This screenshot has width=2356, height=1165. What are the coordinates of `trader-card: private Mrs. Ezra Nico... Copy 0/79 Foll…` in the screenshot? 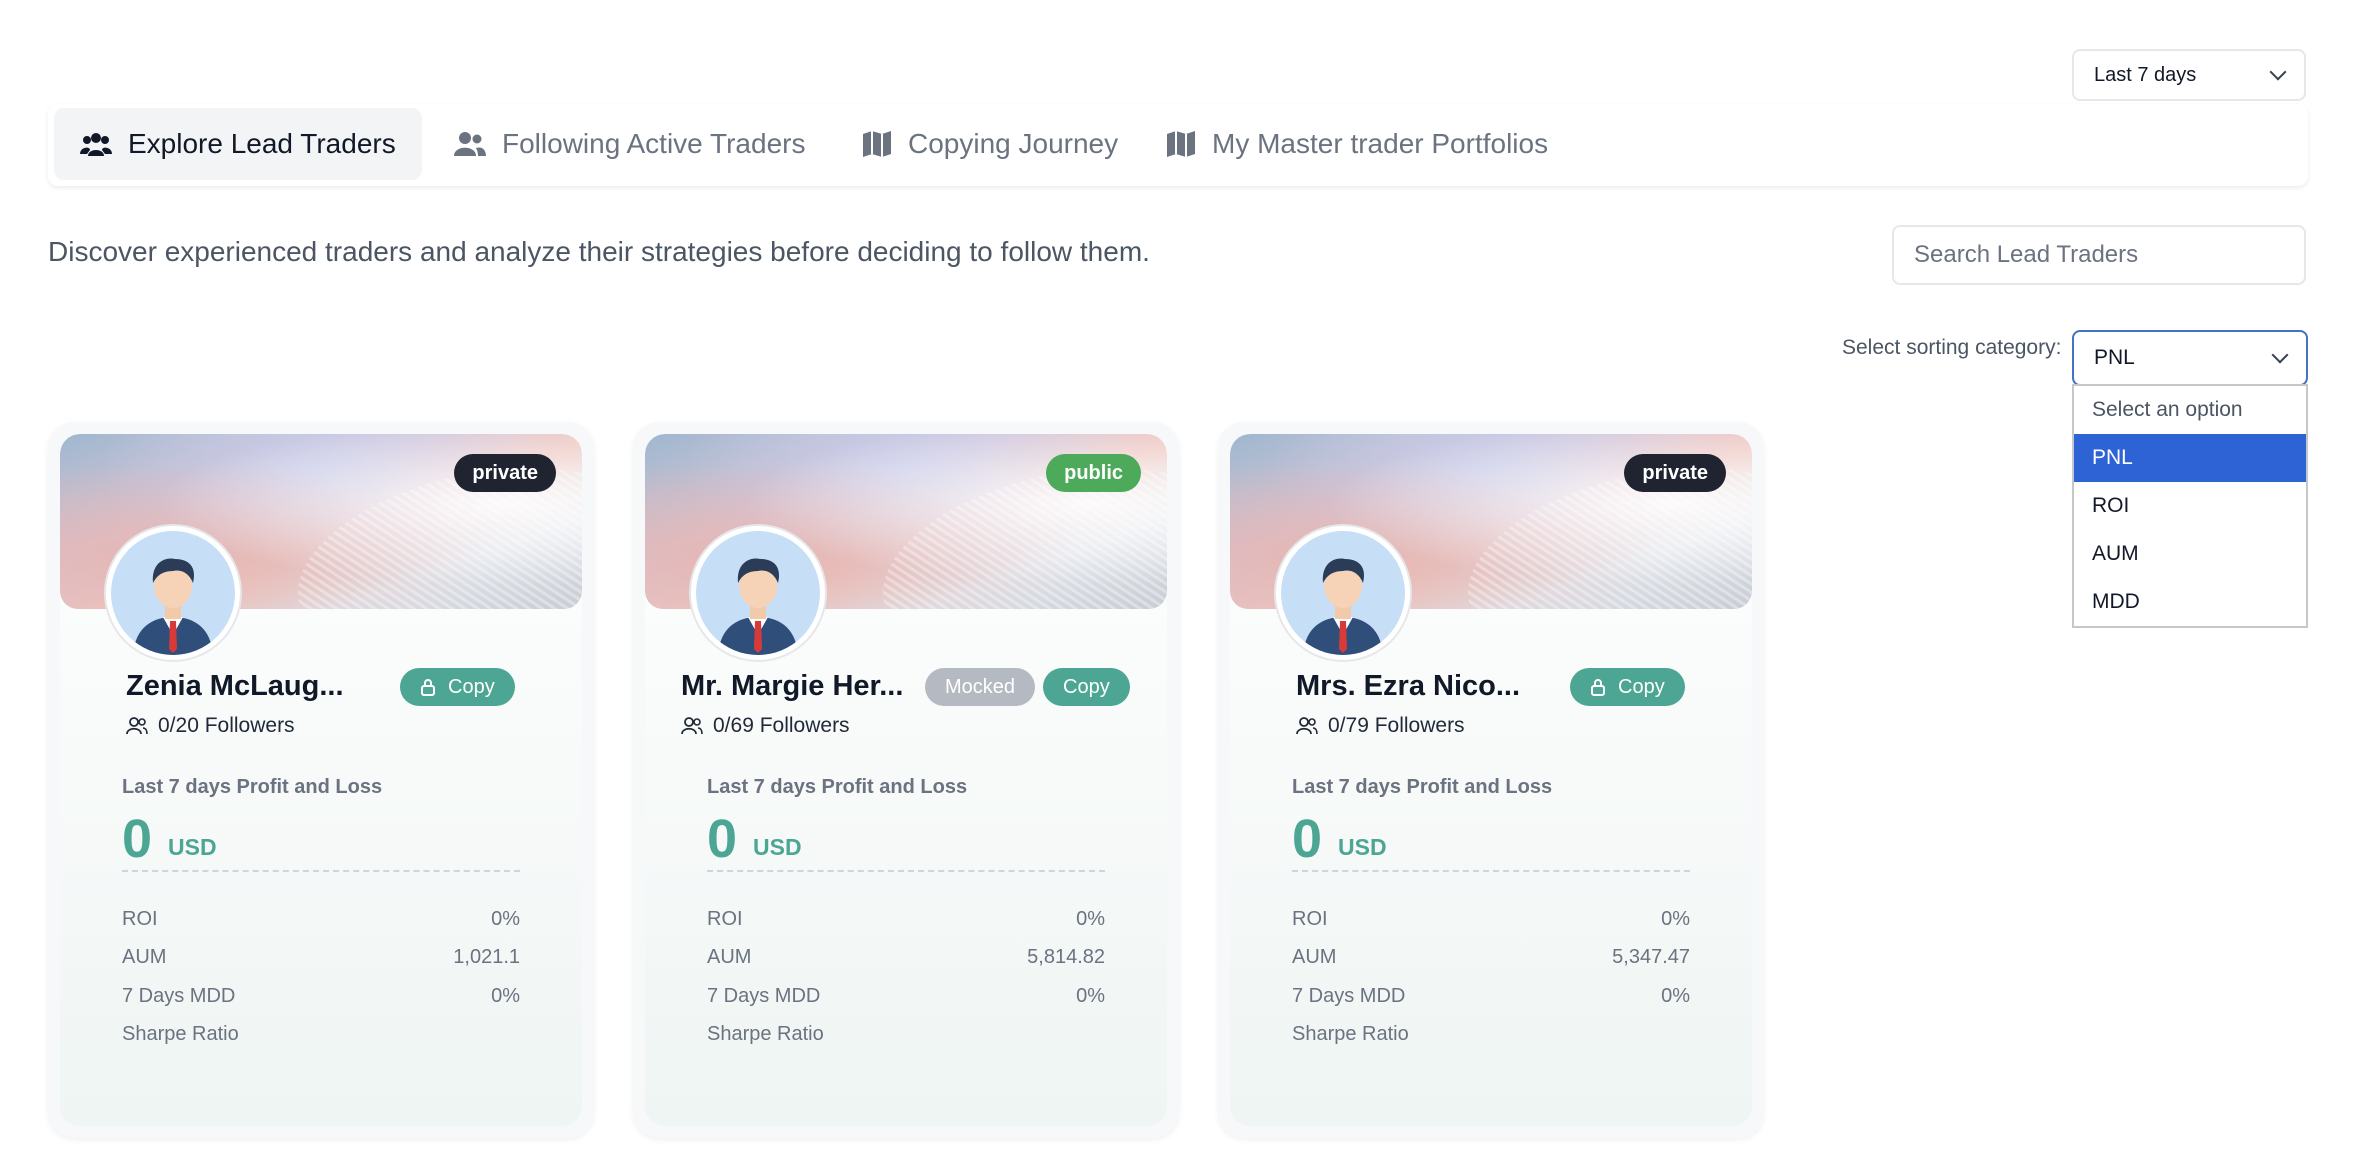 It's located at (1491, 780).